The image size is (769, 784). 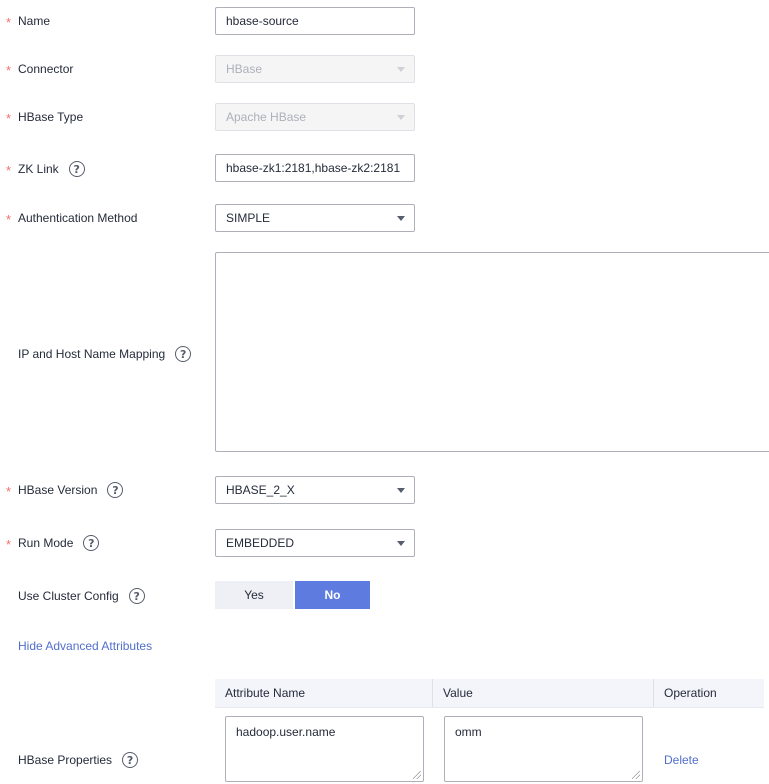 What do you see at coordinates (332, 595) in the screenshot?
I see `no-option-button: No` at bounding box center [332, 595].